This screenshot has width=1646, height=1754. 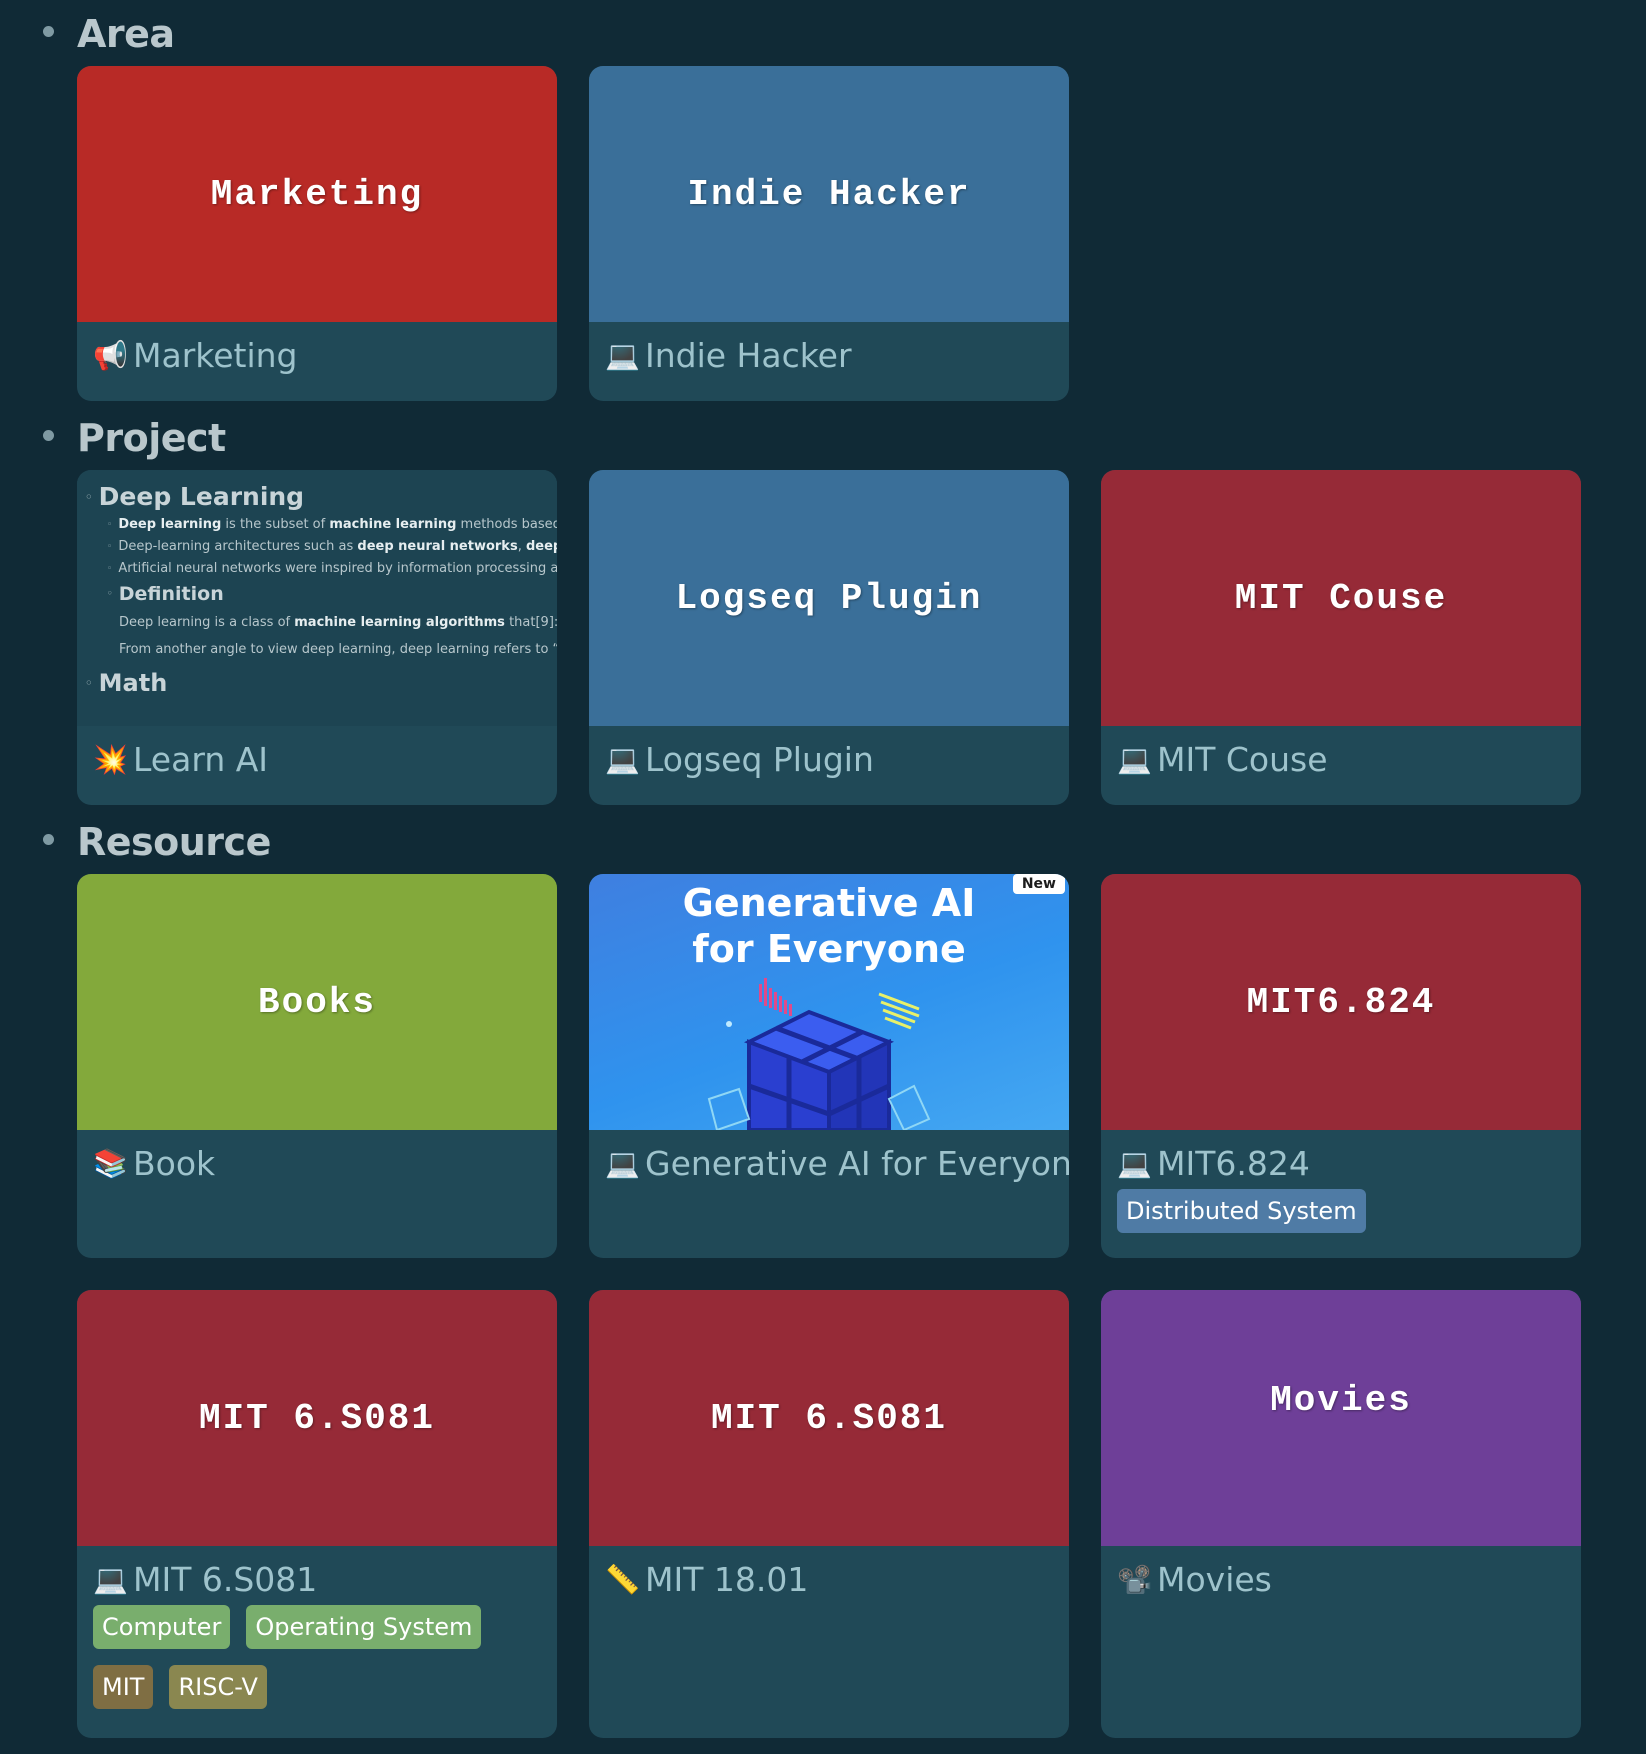 What do you see at coordinates (1134, 1579) in the screenshot?
I see `projector-icon: 📽️` at bounding box center [1134, 1579].